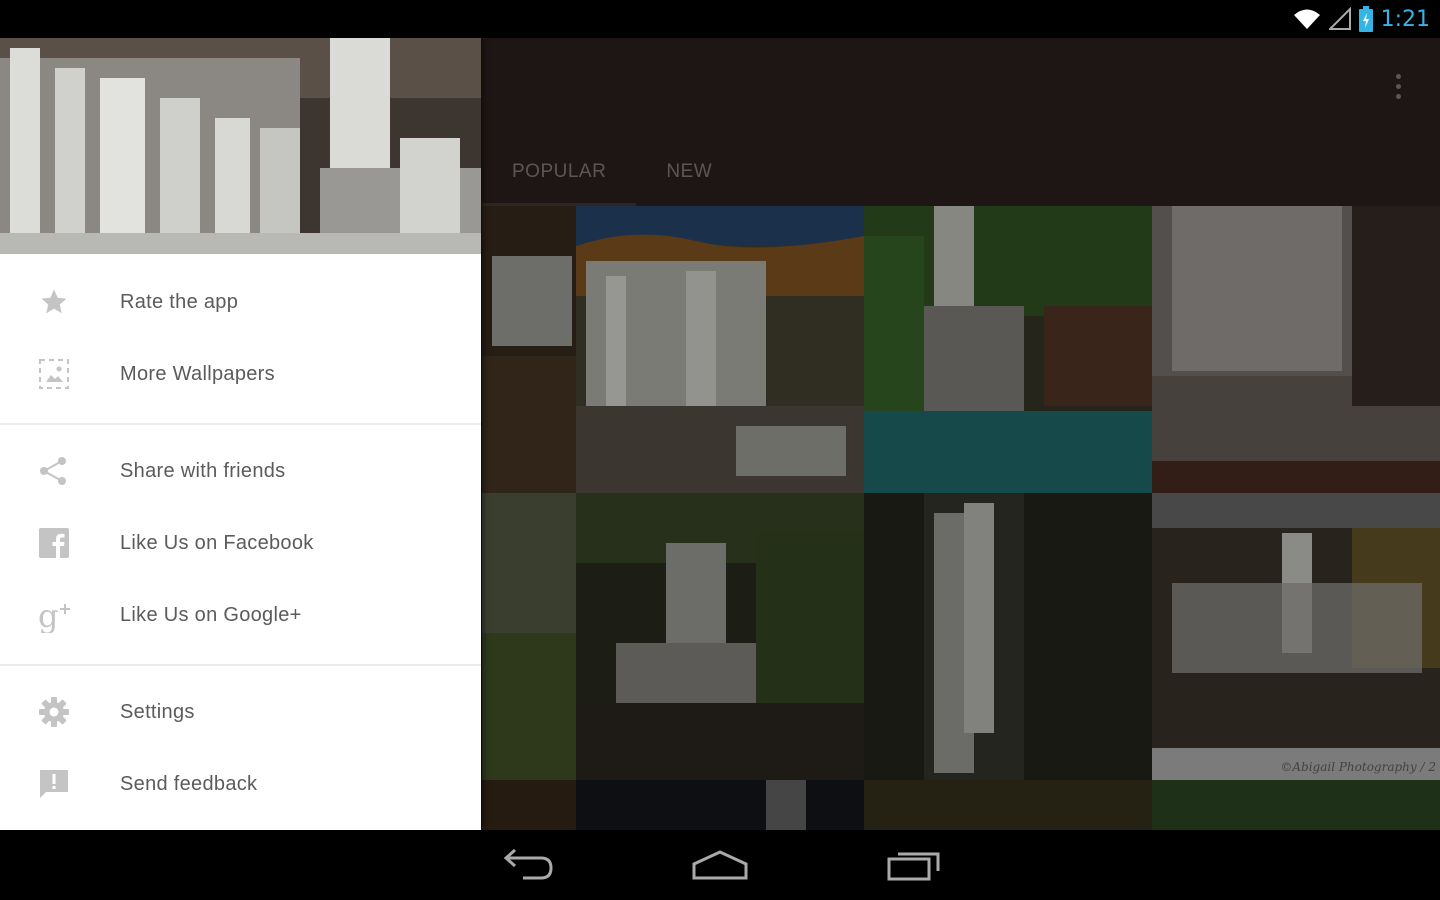  I want to click on menu-item-label: Send feedback, so click(189, 783).